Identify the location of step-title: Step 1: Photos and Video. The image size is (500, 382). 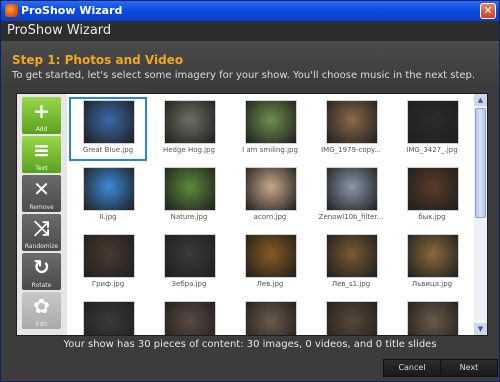
(98, 60).